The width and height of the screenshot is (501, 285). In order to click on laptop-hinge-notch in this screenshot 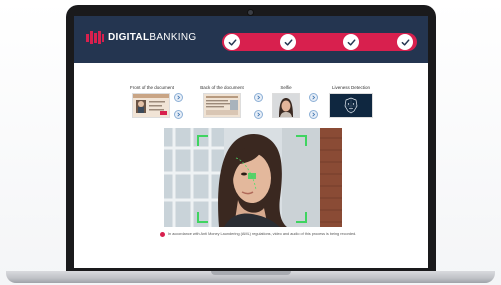, I will do `click(251, 273)`.